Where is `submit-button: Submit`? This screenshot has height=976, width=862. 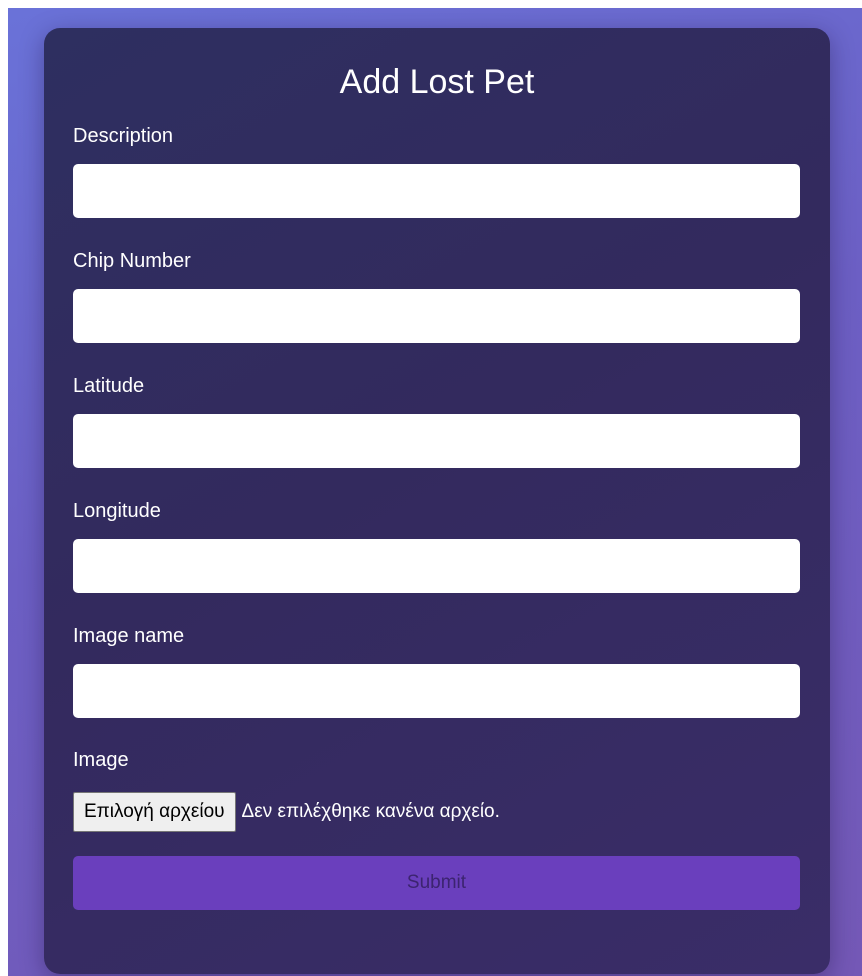 submit-button: Submit is located at coordinates (436, 883).